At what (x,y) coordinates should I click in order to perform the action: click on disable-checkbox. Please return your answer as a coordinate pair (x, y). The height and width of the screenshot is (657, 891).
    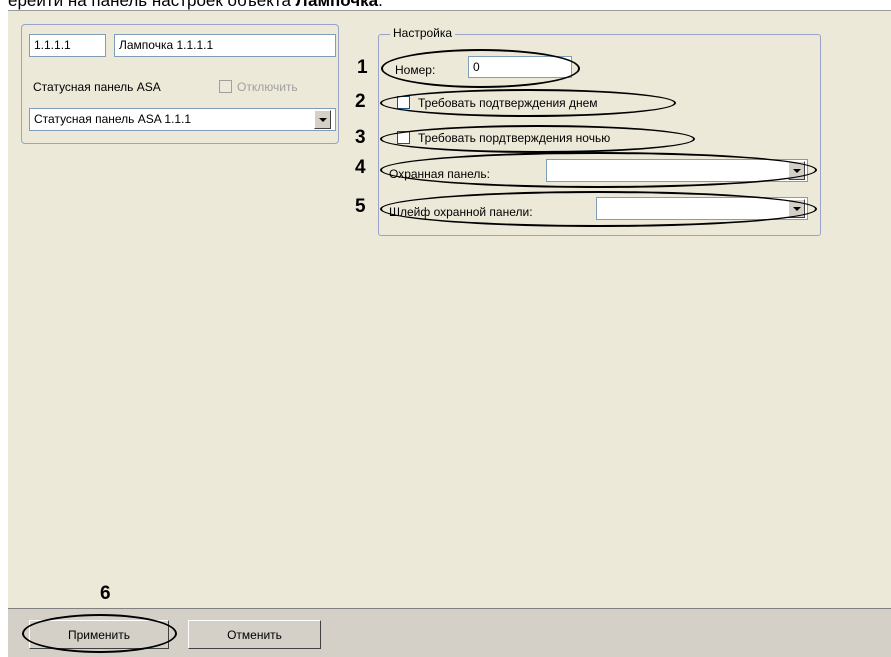
    Looking at the image, I should click on (225, 86).